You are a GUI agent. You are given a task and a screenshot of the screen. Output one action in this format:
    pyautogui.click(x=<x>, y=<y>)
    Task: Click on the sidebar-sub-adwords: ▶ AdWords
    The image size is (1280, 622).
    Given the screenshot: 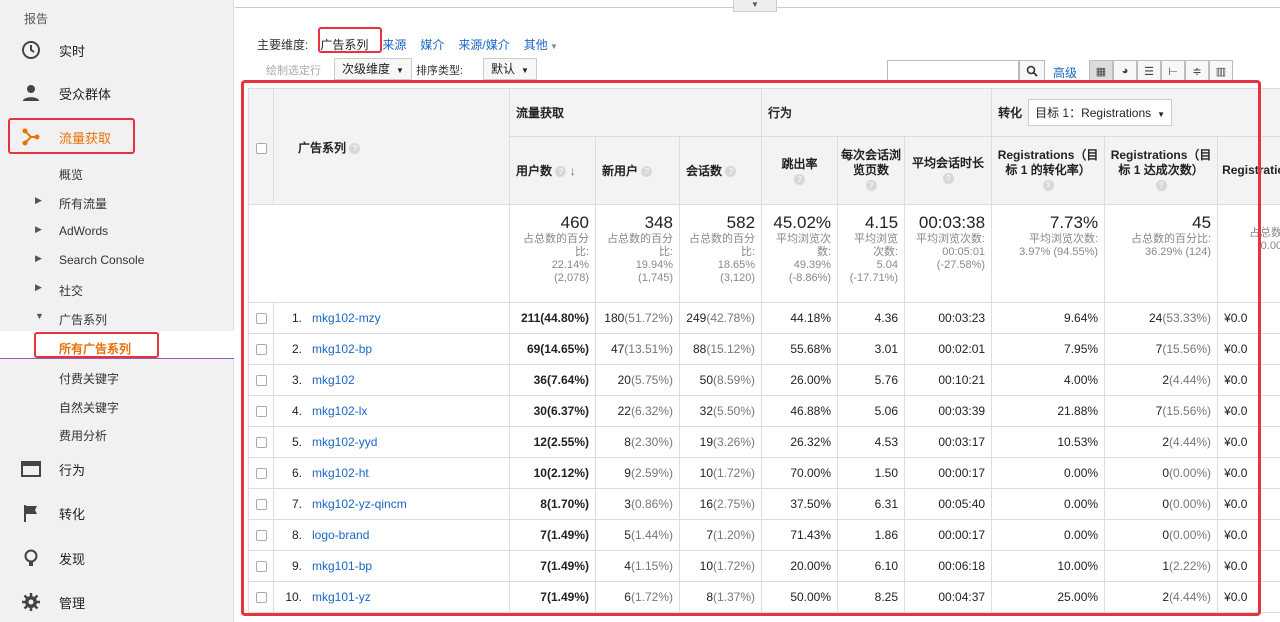 What is the action you would take?
    pyautogui.click(x=71, y=231)
    